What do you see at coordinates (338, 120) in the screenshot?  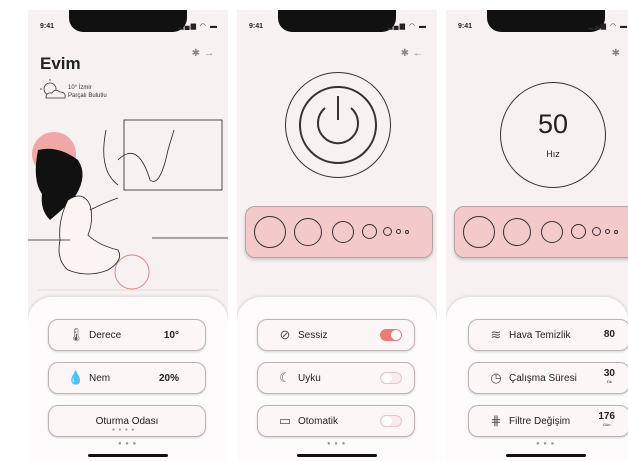 I see `power-icon` at bounding box center [338, 120].